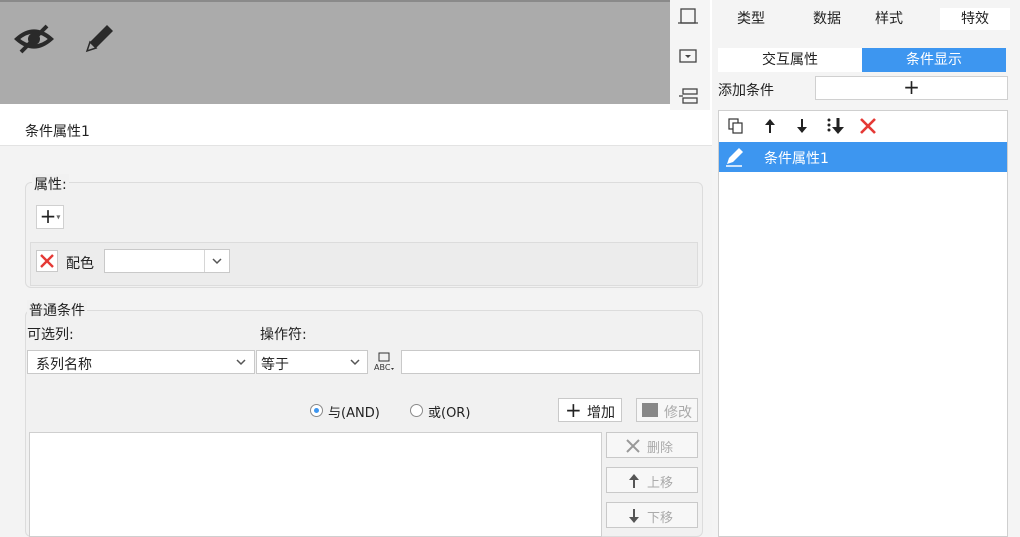 The height and width of the screenshot is (537, 1020). What do you see at coordinates (934, 60) in the screenshot?
I see `segment-conditional-display: 条件显示` at bounding box center [934, 60].